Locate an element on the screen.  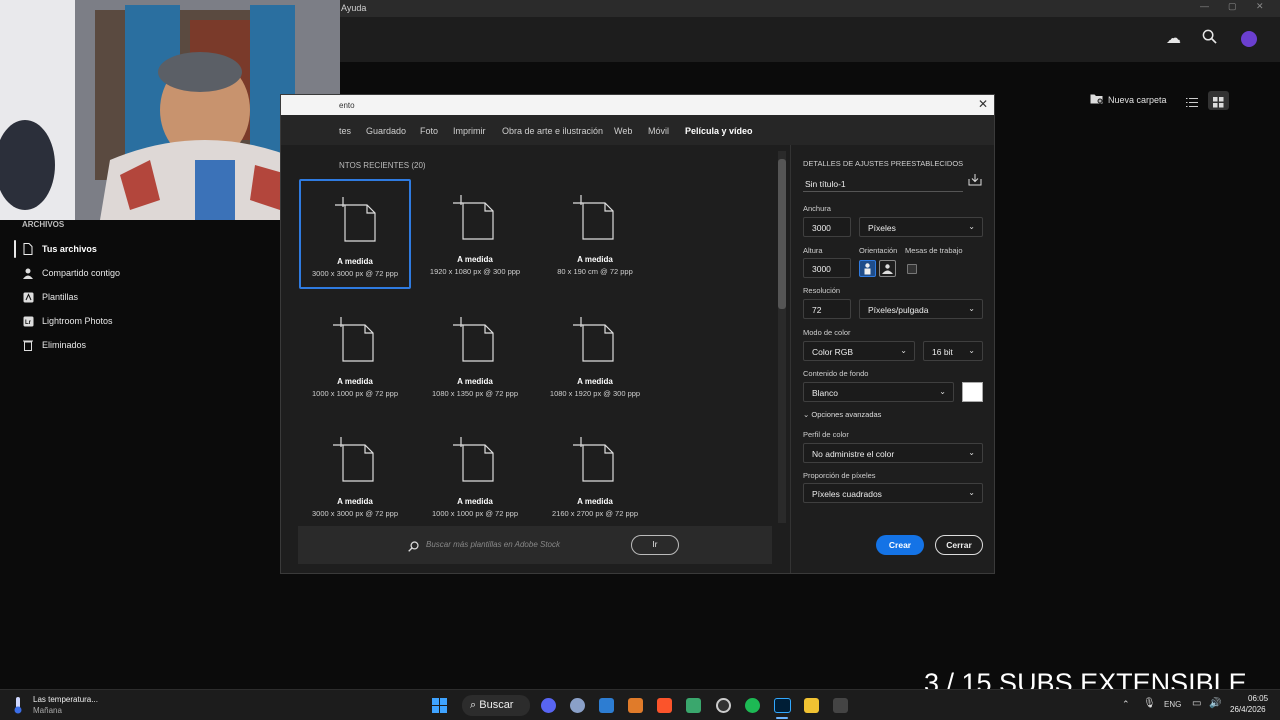
tab-saved: Guardado is located at coordinates (386, 131).